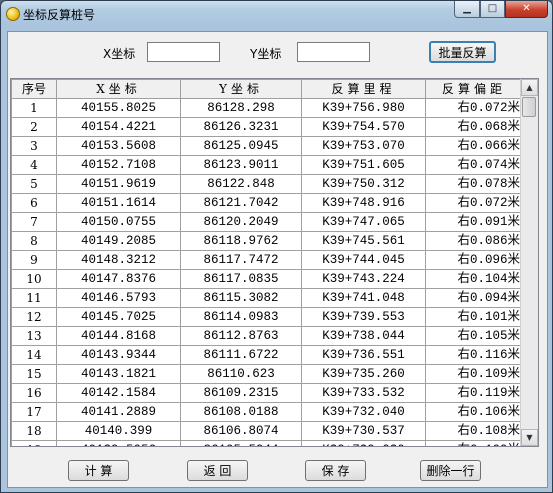 This screenshot has width=553, height=493. What do you see at coordinates (118, 355) in the screenshot?
I see `x-coordinate-cell: 40143.9344` at bounding box center [118, 355].